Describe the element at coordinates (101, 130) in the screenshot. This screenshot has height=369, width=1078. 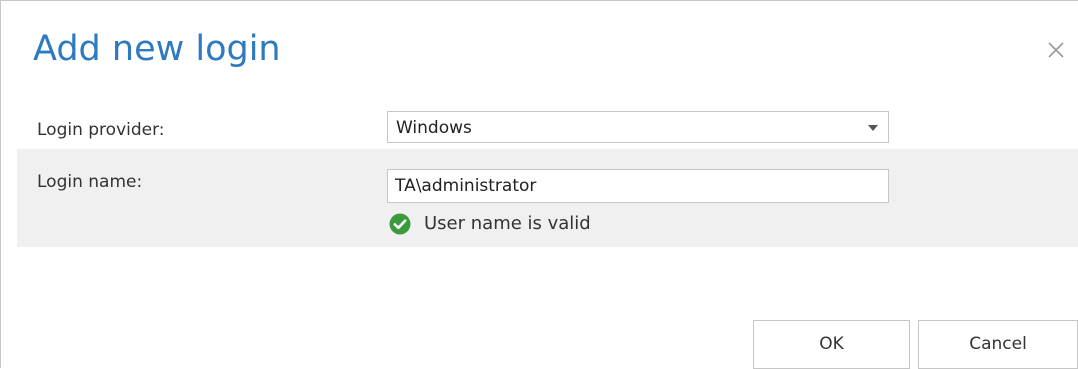
I see `login-provider-label: Login provider:` at that location.